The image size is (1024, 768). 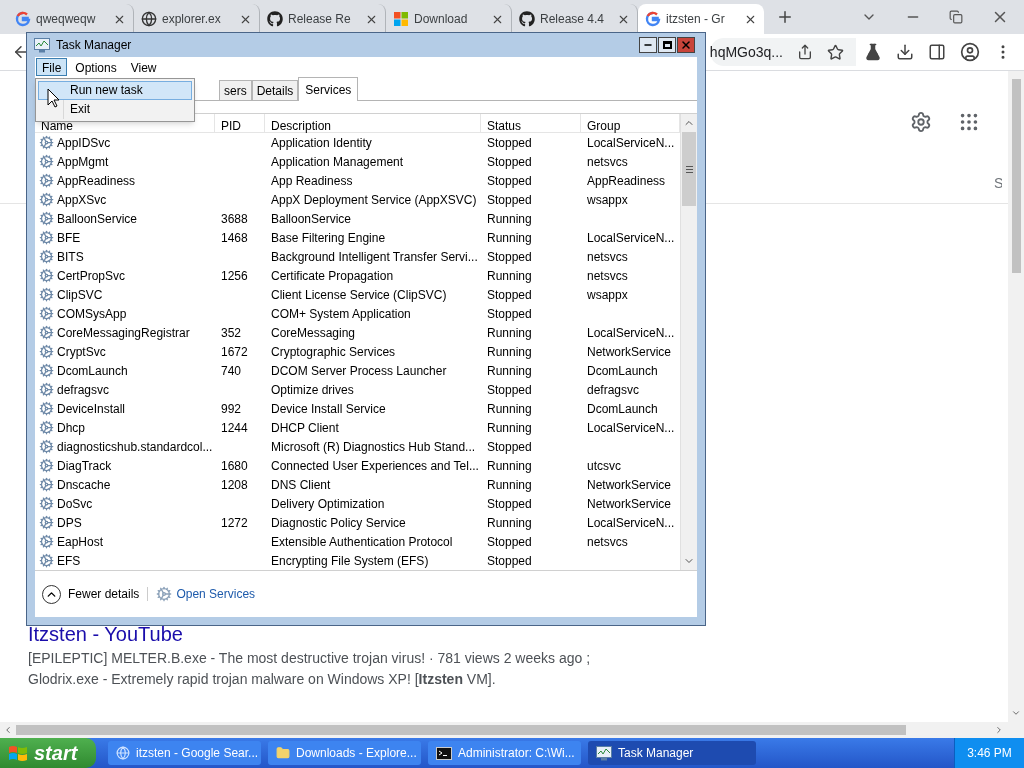 I want to click on window-title: Task Manager, so click(x=94, y=45).